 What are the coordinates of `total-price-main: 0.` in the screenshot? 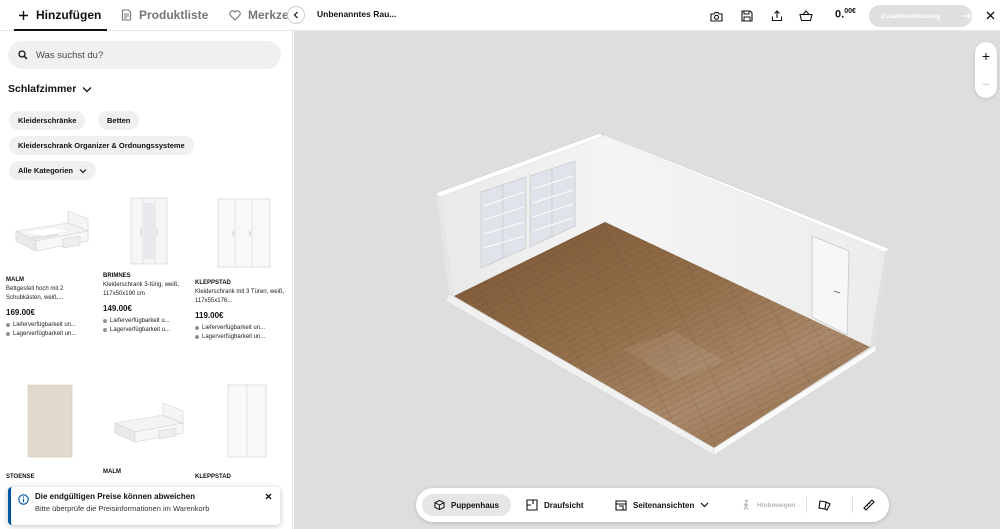 It's located at (840, 14).